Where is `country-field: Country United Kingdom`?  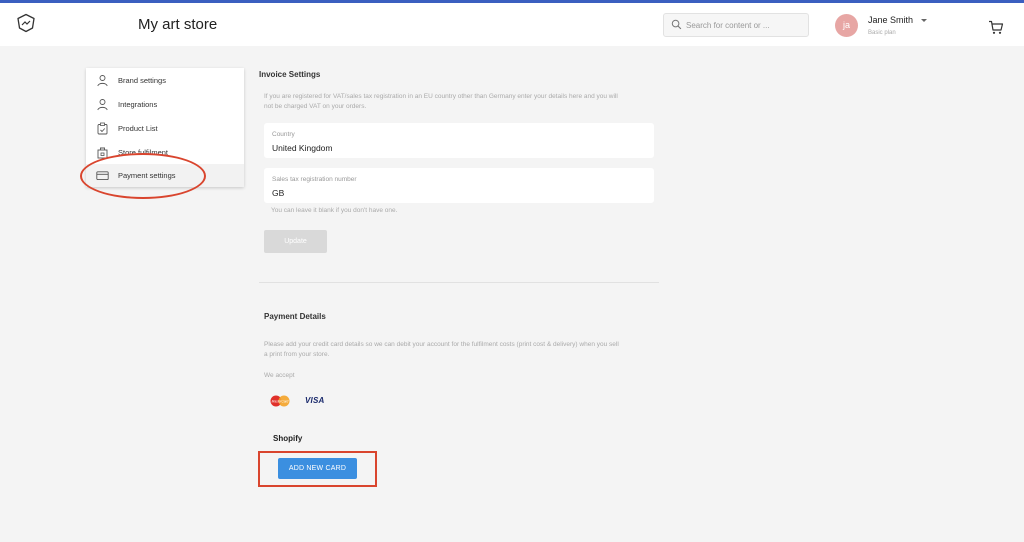 country-field: Country United Kingdom is located at coordinates (459, 140).